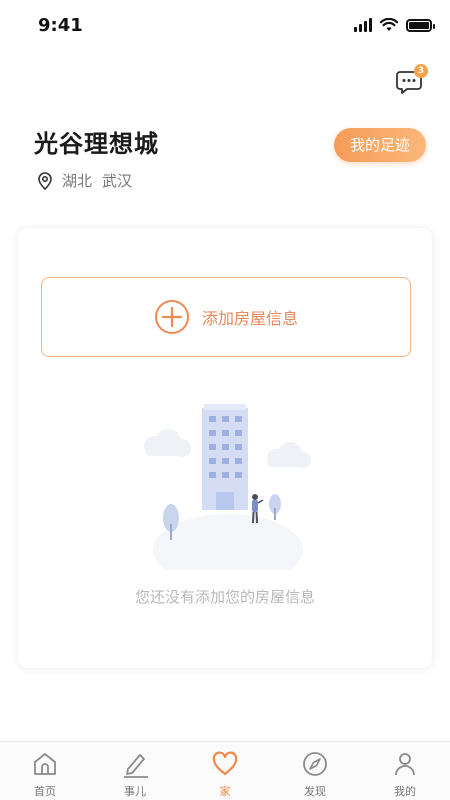  Describe the element at coordinates (60, 25) in the screenshot. I see `status-time: 9:41` at that location.